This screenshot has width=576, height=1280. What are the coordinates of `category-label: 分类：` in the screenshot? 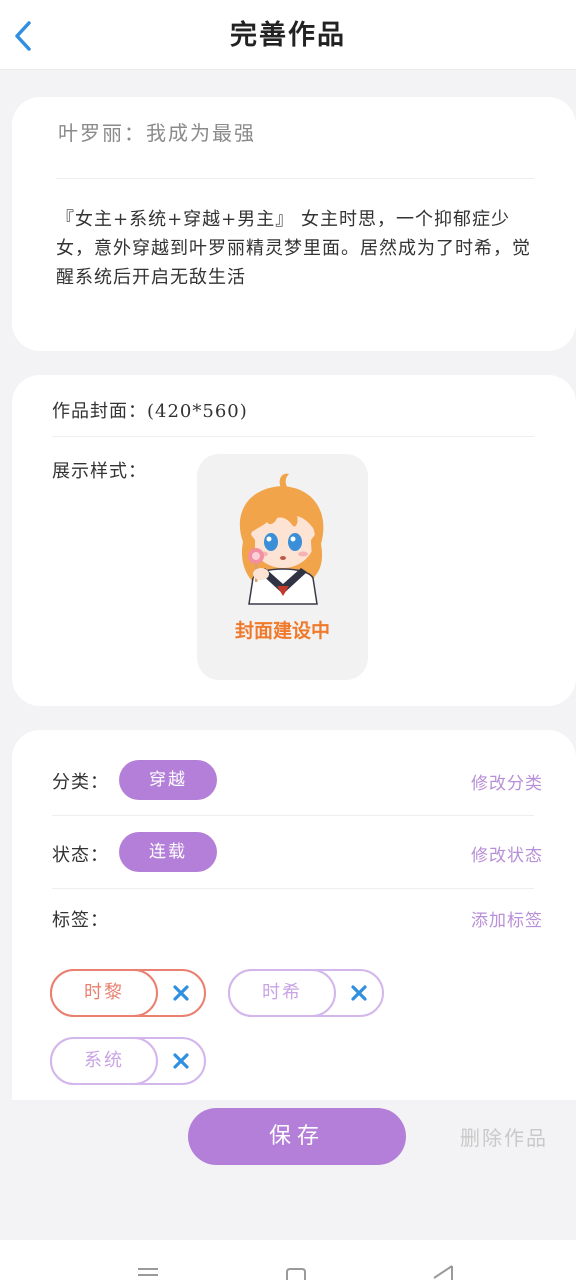 It's located at (80, 782).